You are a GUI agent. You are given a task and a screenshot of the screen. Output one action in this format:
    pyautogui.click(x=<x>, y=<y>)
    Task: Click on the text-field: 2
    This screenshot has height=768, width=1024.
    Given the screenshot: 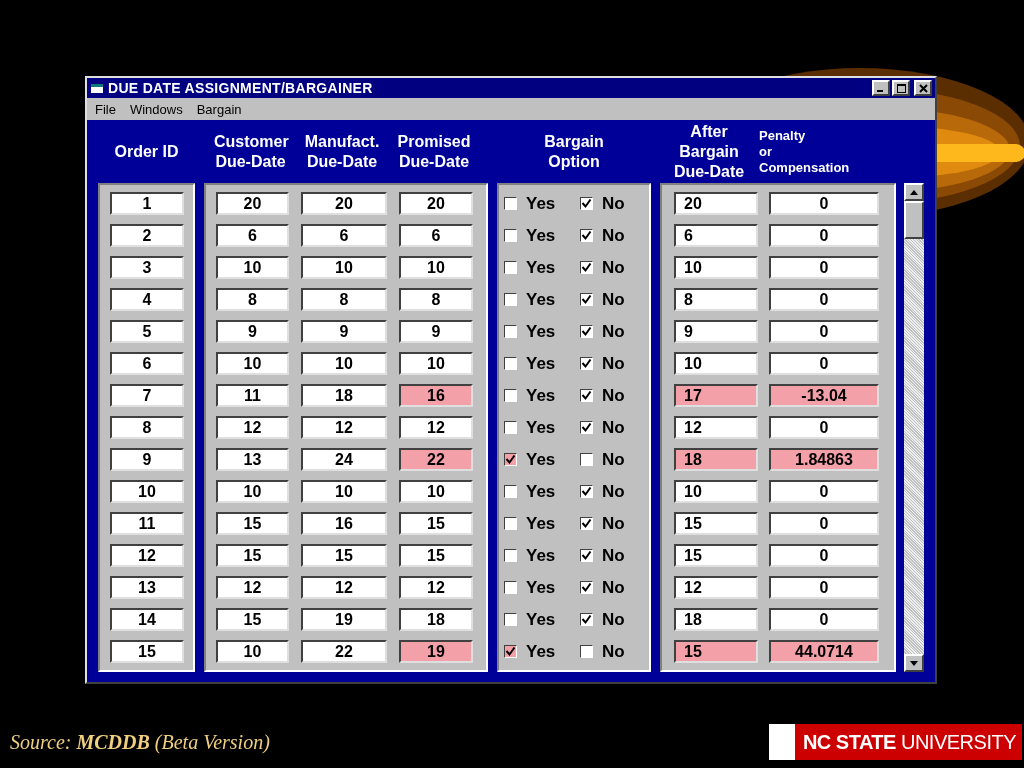 What is the action you would take?
    pyautogui.click(x=147, y=235)
    